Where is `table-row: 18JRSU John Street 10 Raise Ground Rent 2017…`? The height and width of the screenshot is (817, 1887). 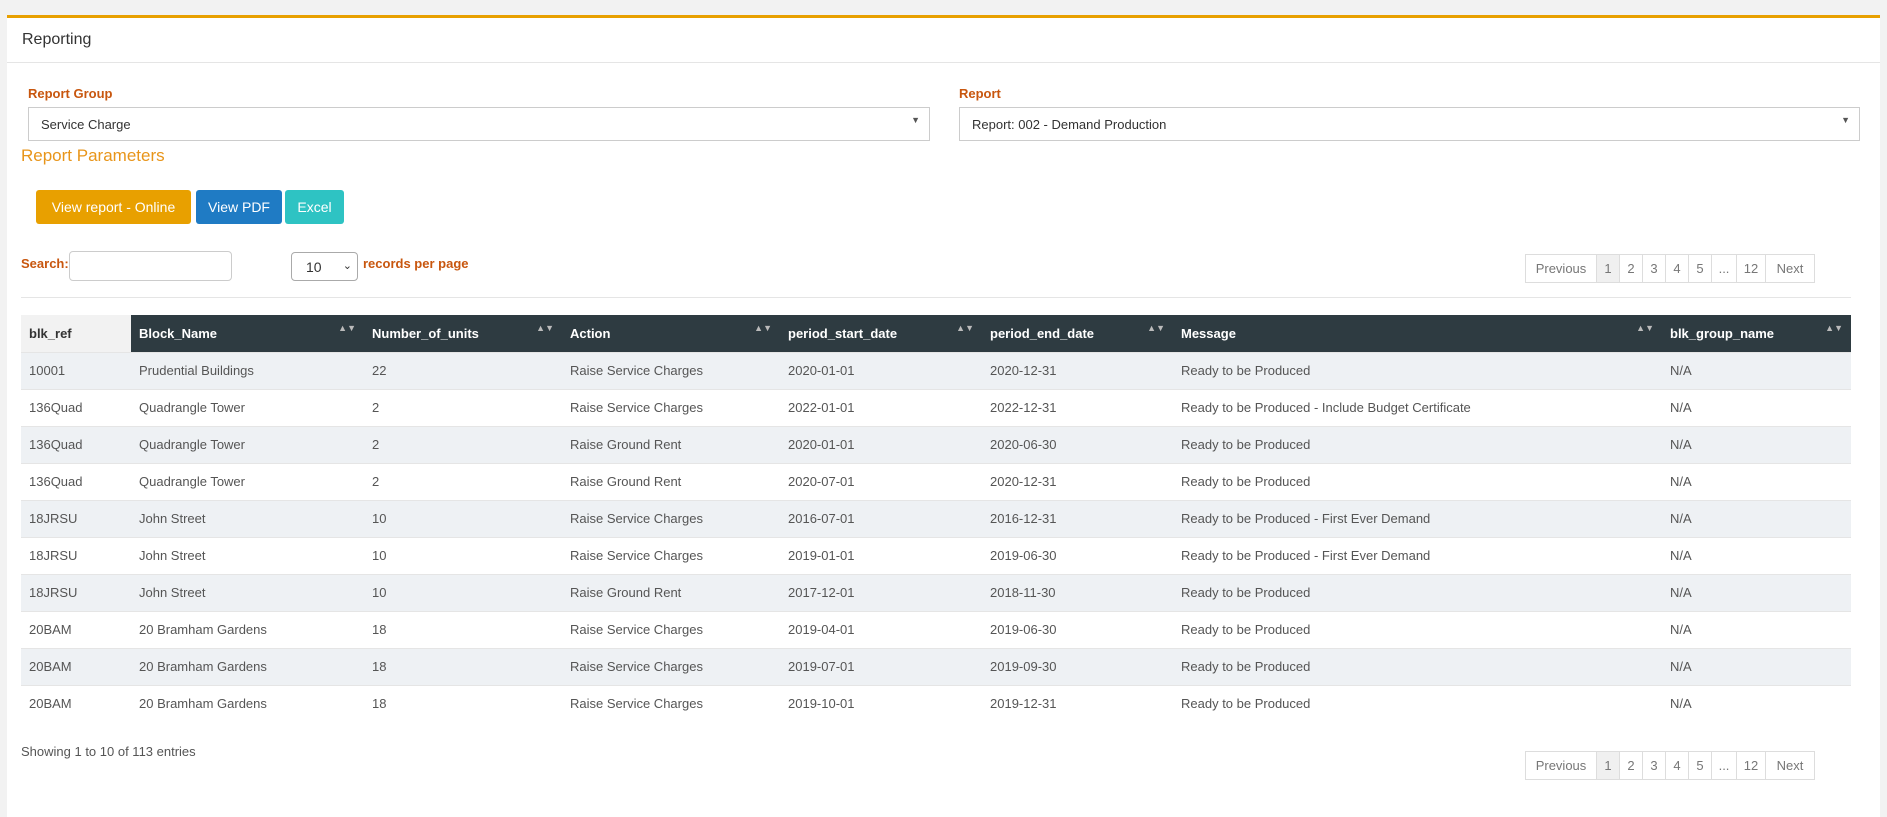
table-row: 18JRSU John Street 10 Raise Ground Rent 2017… is located at coordinates (936, 592).